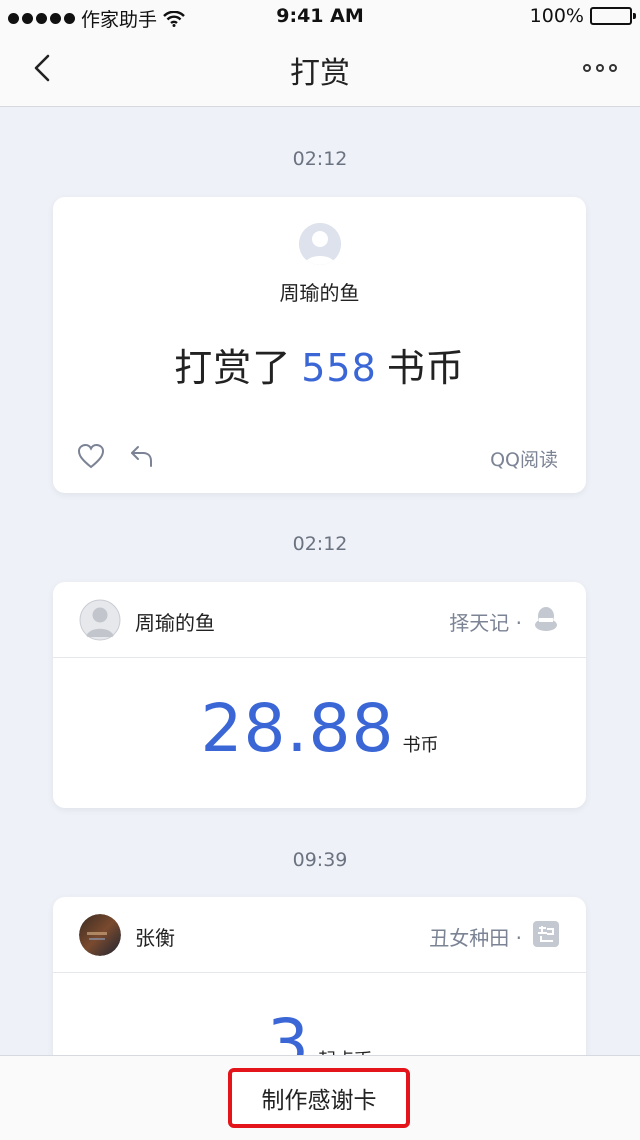 This screenshot has width=640, height=1140. I want to click on status-right: 100%, so click(582, 16).